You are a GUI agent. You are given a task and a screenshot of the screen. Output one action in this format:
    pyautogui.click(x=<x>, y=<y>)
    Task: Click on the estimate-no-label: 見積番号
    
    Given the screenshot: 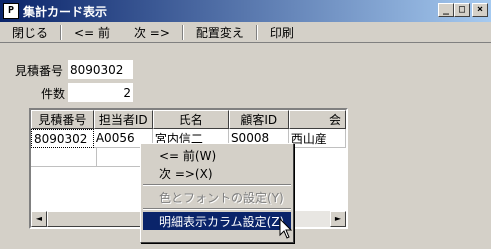 What is the action you would take?
    pyautogui.click(x=39, y=71)
    